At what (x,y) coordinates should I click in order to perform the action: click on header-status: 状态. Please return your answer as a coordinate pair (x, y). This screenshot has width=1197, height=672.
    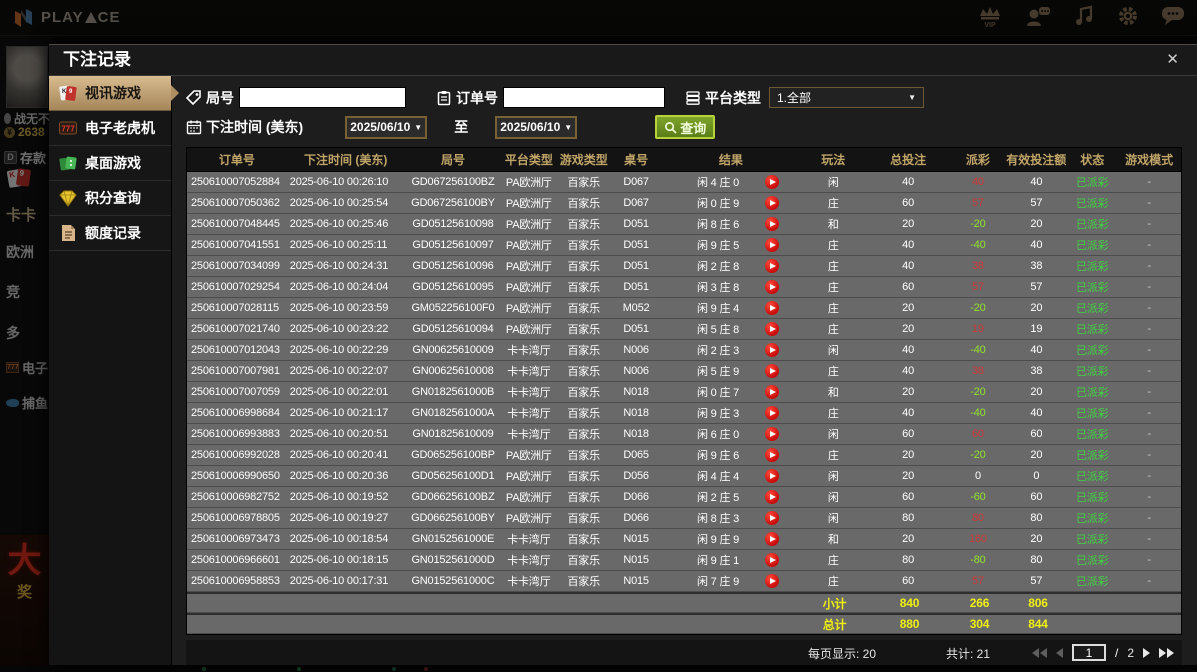
    Looking at the image, I should click on (1092, 160).